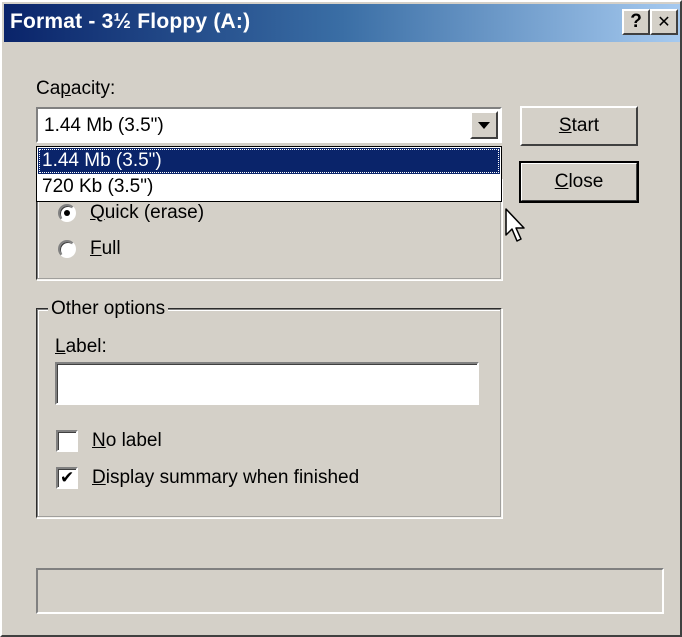 This screenshot has width=682, height=637. Describe the element at coordinates (105, 249) in the screenshot. I see `full-format-label: Full` at that location.